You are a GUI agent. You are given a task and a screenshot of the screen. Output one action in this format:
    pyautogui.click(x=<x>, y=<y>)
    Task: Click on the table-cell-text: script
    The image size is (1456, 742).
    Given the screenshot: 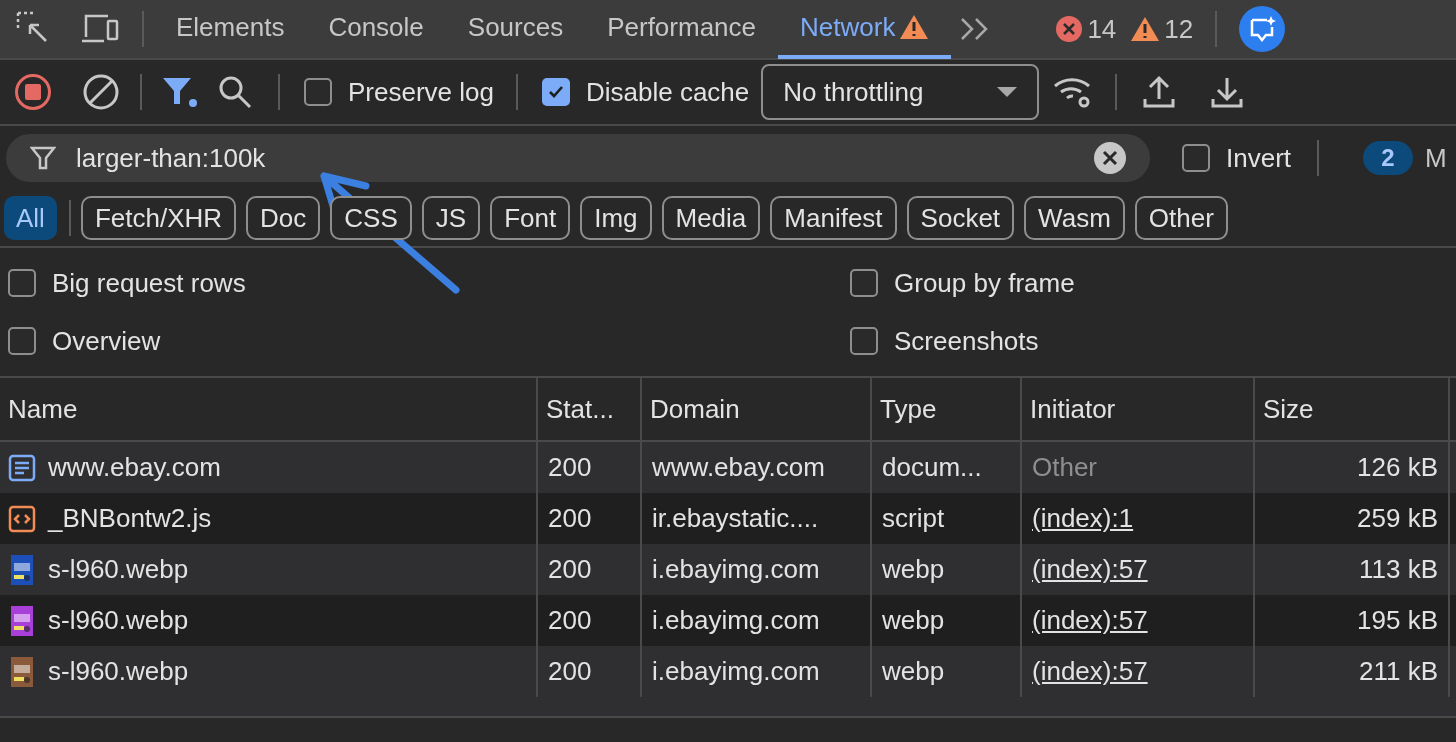 What is the action you would take?
    pyautogui.click(x=913, y=518)
    